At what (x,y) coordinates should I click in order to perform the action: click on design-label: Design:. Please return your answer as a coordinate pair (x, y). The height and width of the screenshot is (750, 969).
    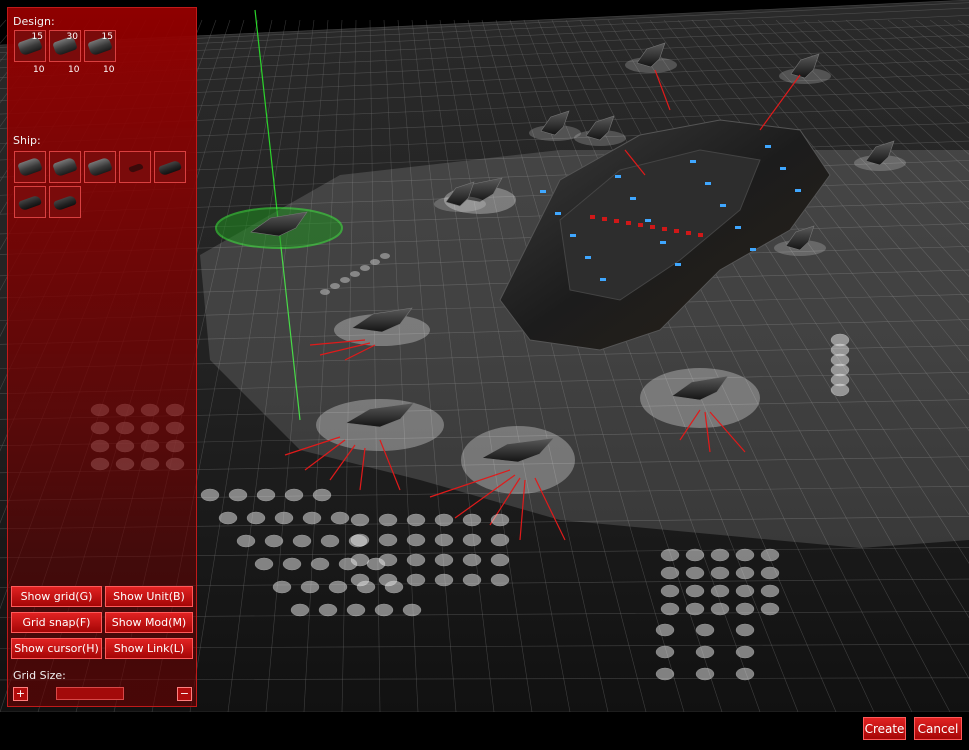
    Looking at the image, I should click on (34, 21).